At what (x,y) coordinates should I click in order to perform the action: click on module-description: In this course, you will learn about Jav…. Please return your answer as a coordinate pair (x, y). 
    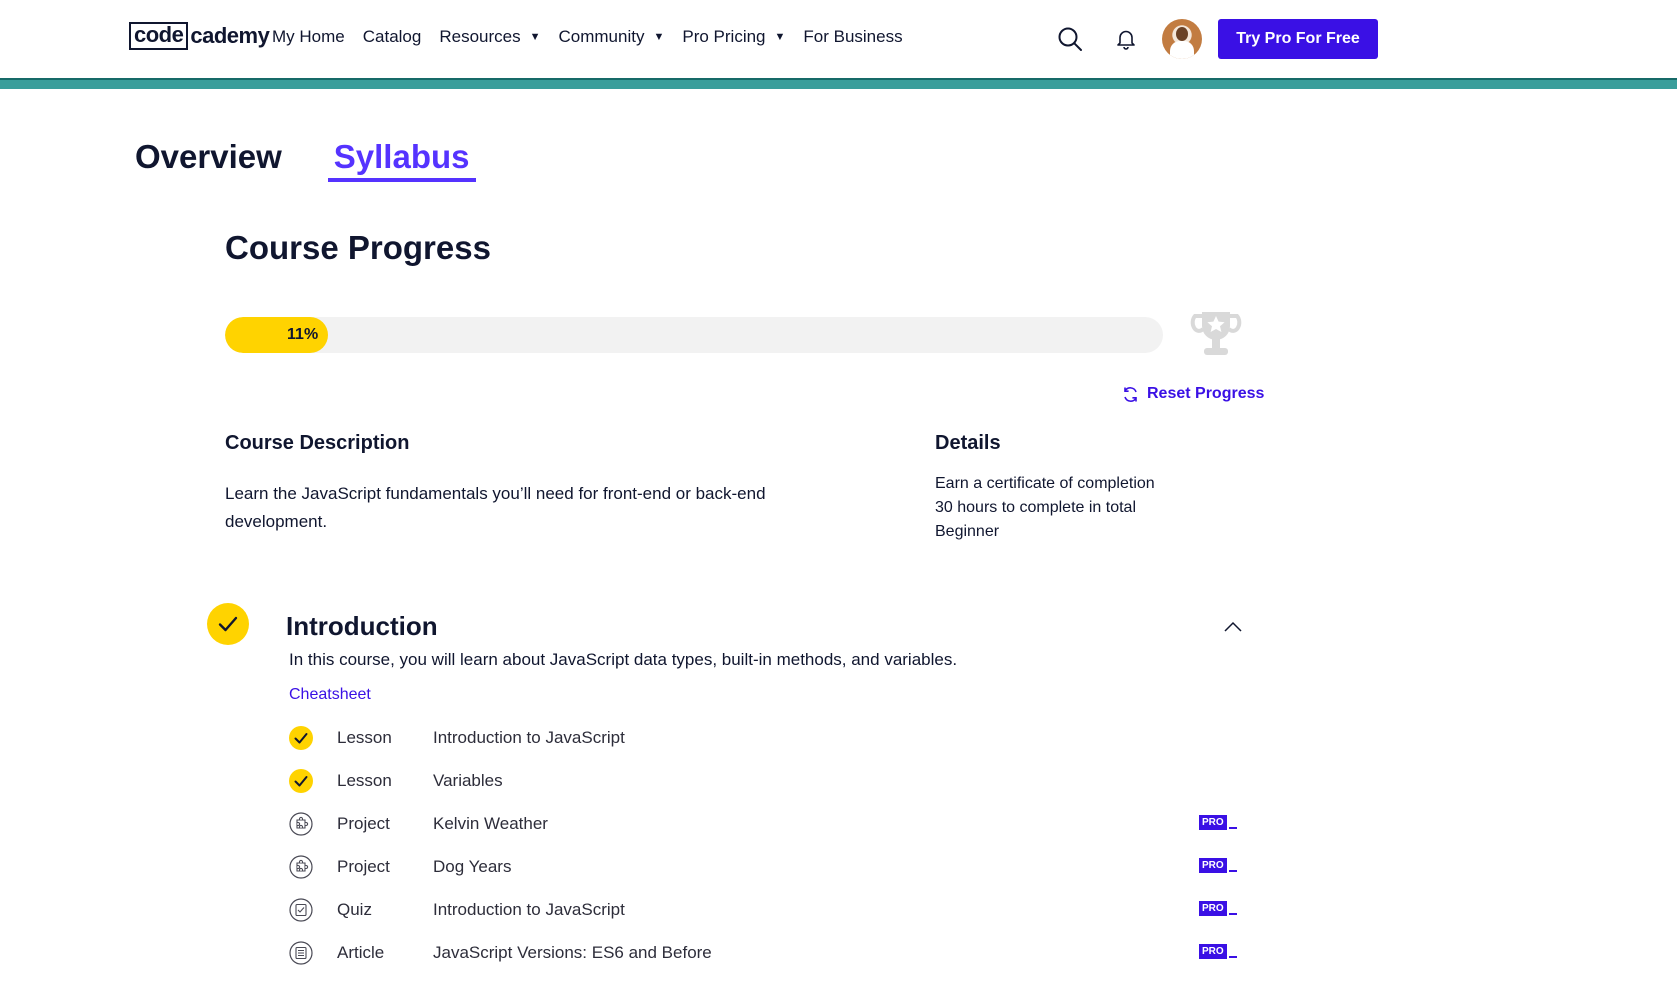
    Looking at the image, I should click on (623, 659).